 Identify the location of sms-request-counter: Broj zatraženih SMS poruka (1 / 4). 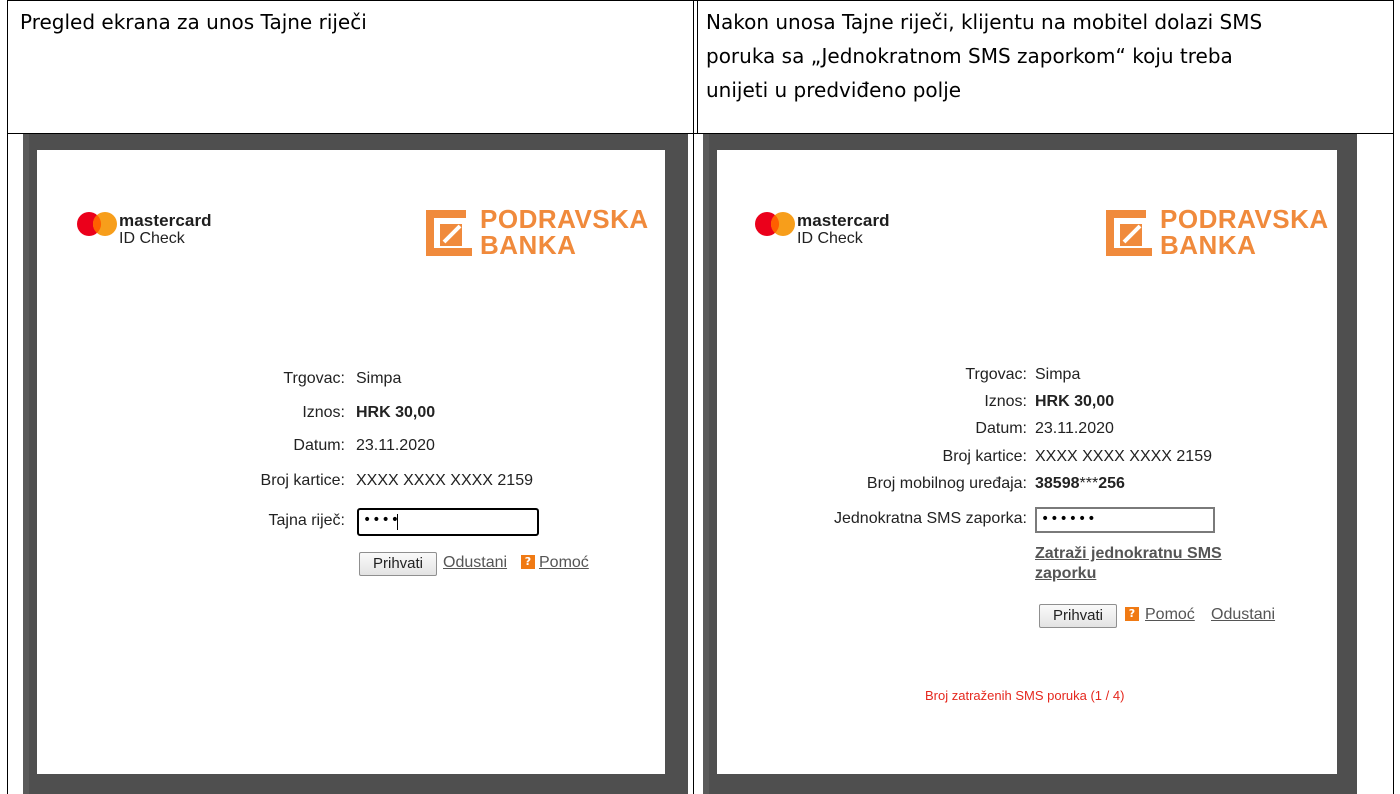
(1025, 695).